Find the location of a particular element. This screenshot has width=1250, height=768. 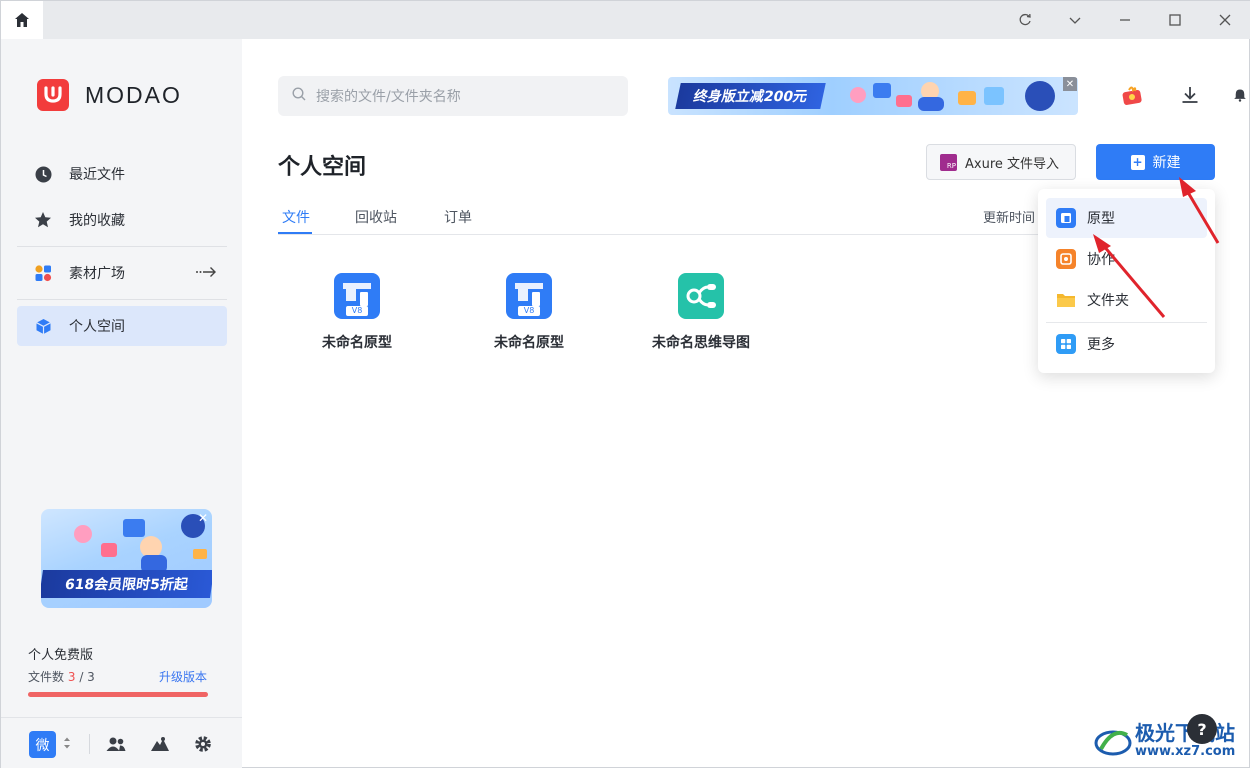

bottom-divider is located at coordinates (89, 744).